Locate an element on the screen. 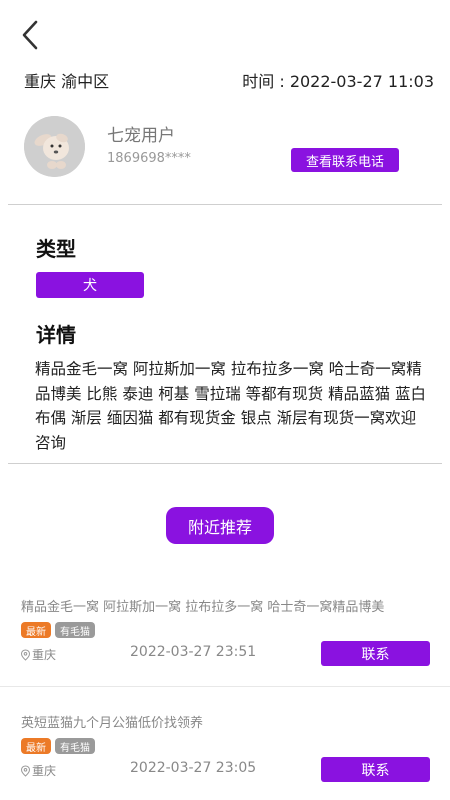 This screenshot has width=450, height=800. user-phone: 1869698**** is located at coordinates (149, 158).